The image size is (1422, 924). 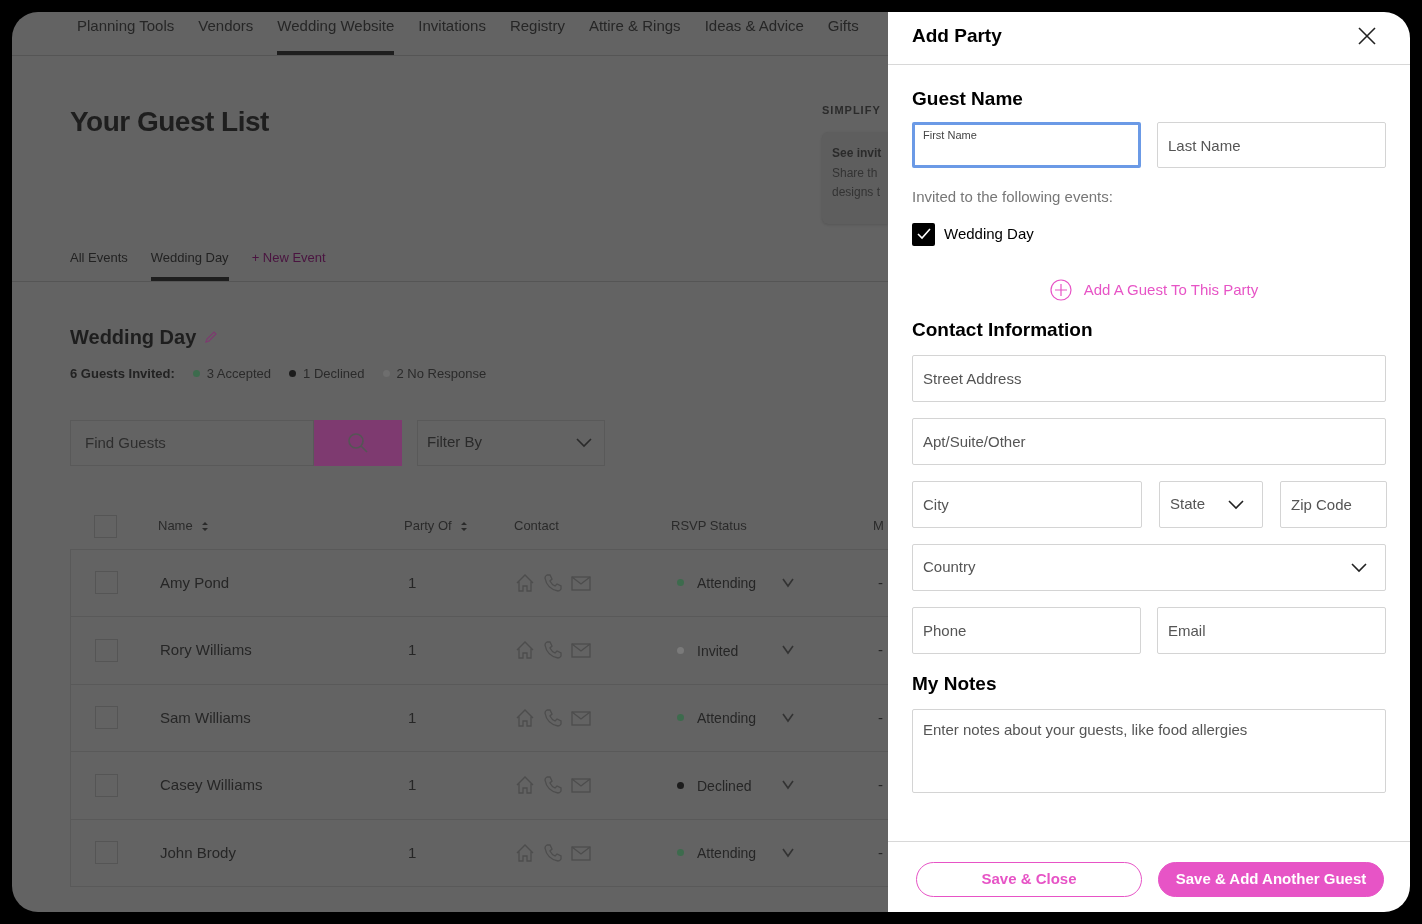 I want to click on promo-eyebrow: SIMPLIFY, so click(x=852, y=110).